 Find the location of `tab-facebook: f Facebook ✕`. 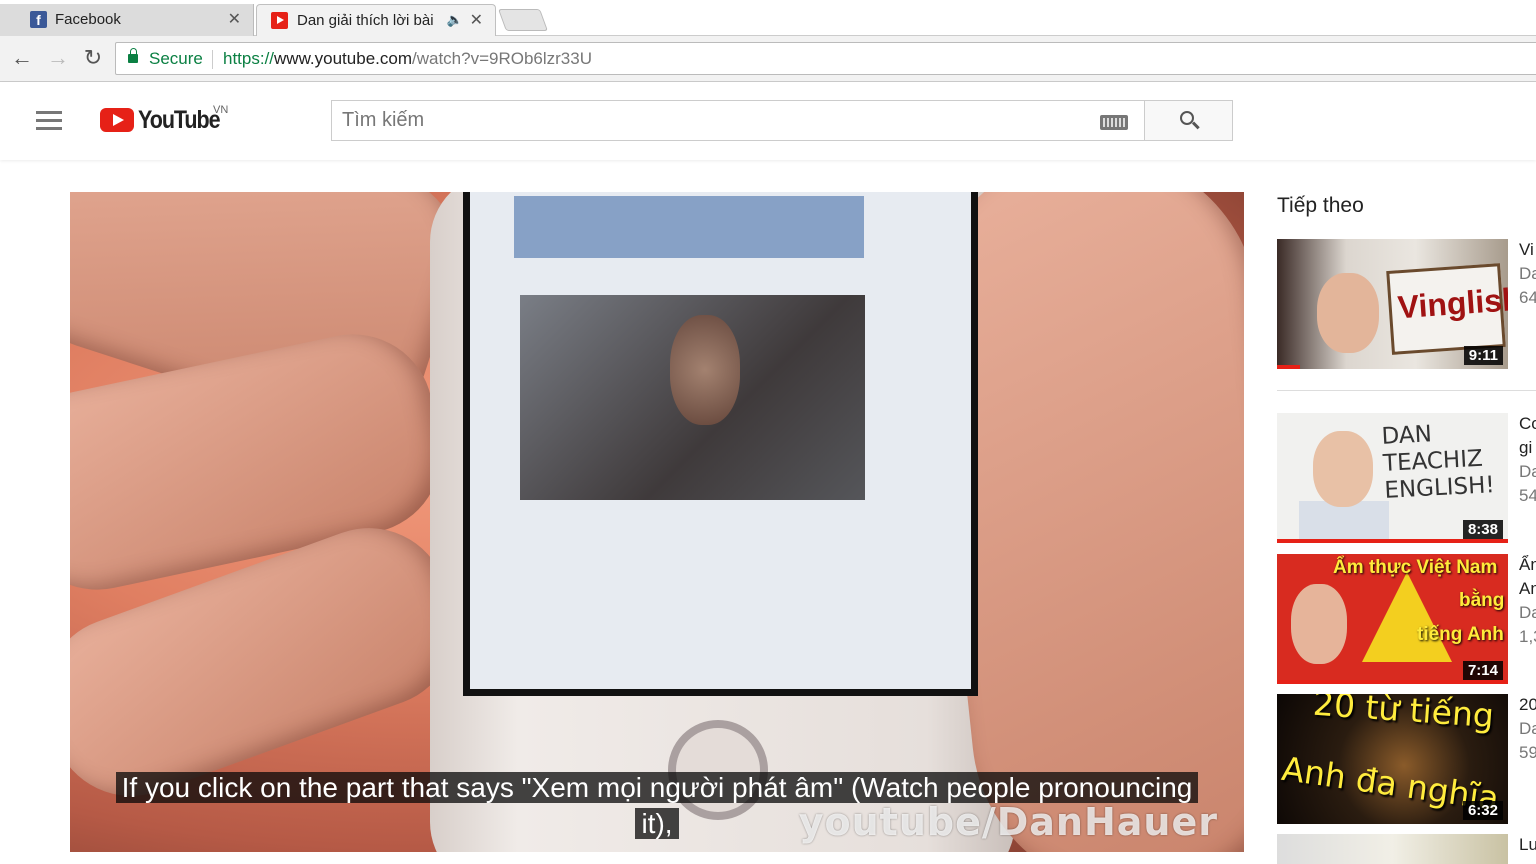

tab-facebook: f Facebook ✕ is located at coordinates (127, 20).